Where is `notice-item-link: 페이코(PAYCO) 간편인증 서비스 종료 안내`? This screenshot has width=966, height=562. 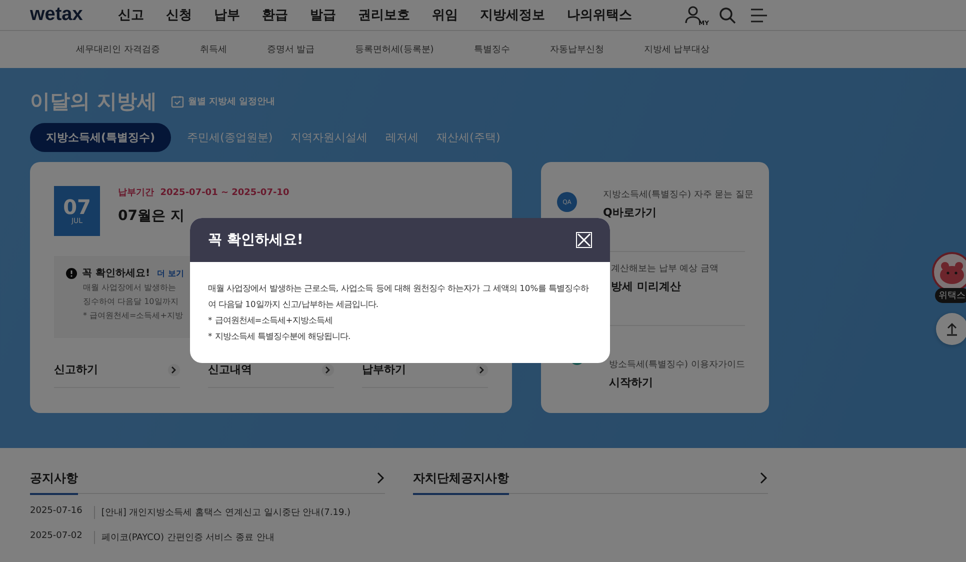
notice-item-link: 페이코(PAYCO) 간편인증 서비스 종료 안내 is located at coordinates (184, 537).